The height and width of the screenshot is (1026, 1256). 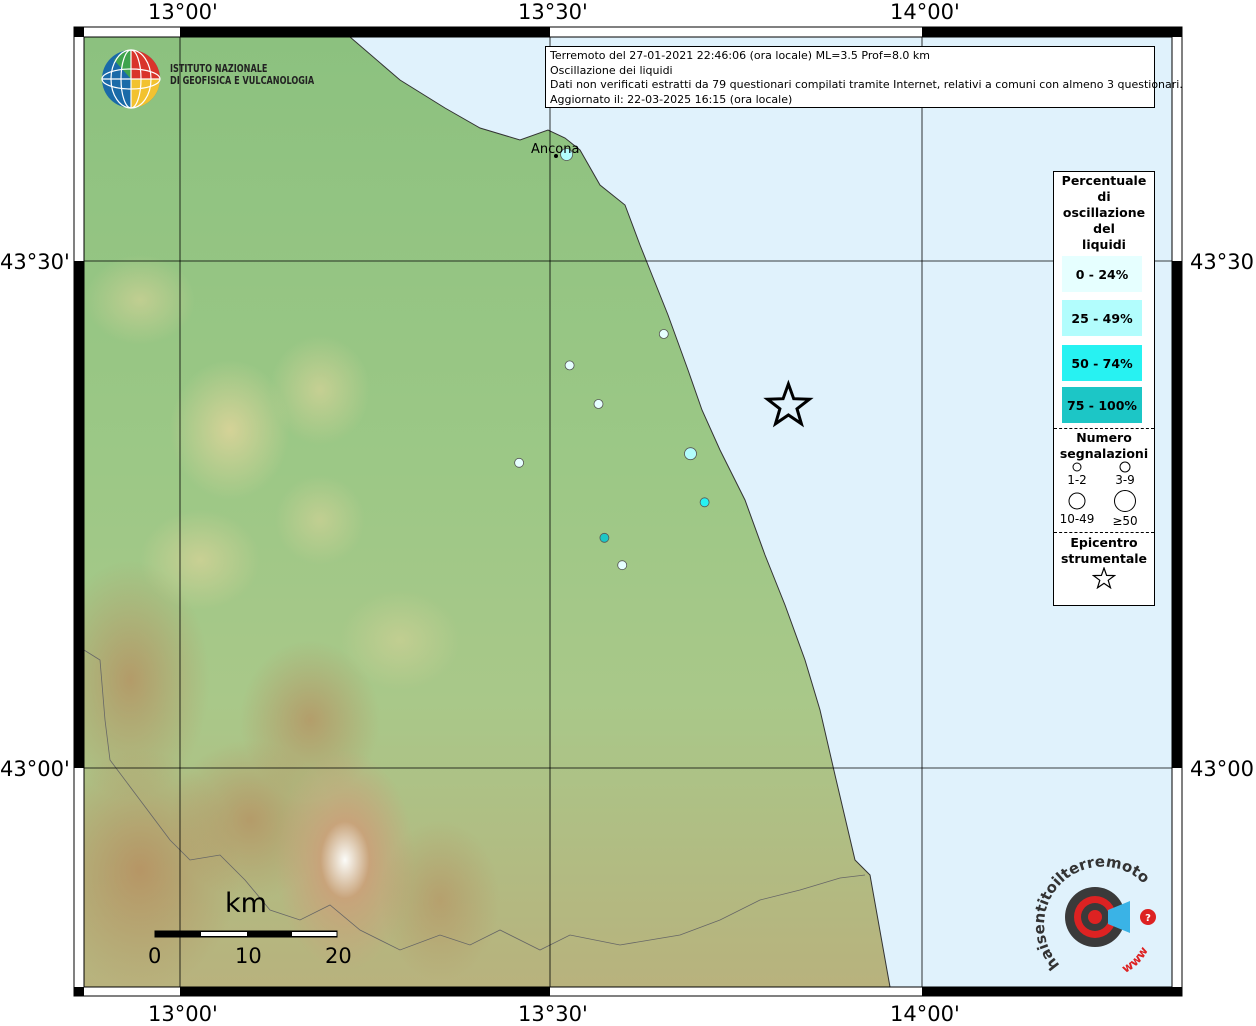 I want to click on city-label: Ancona, so click(x=555, y=149).